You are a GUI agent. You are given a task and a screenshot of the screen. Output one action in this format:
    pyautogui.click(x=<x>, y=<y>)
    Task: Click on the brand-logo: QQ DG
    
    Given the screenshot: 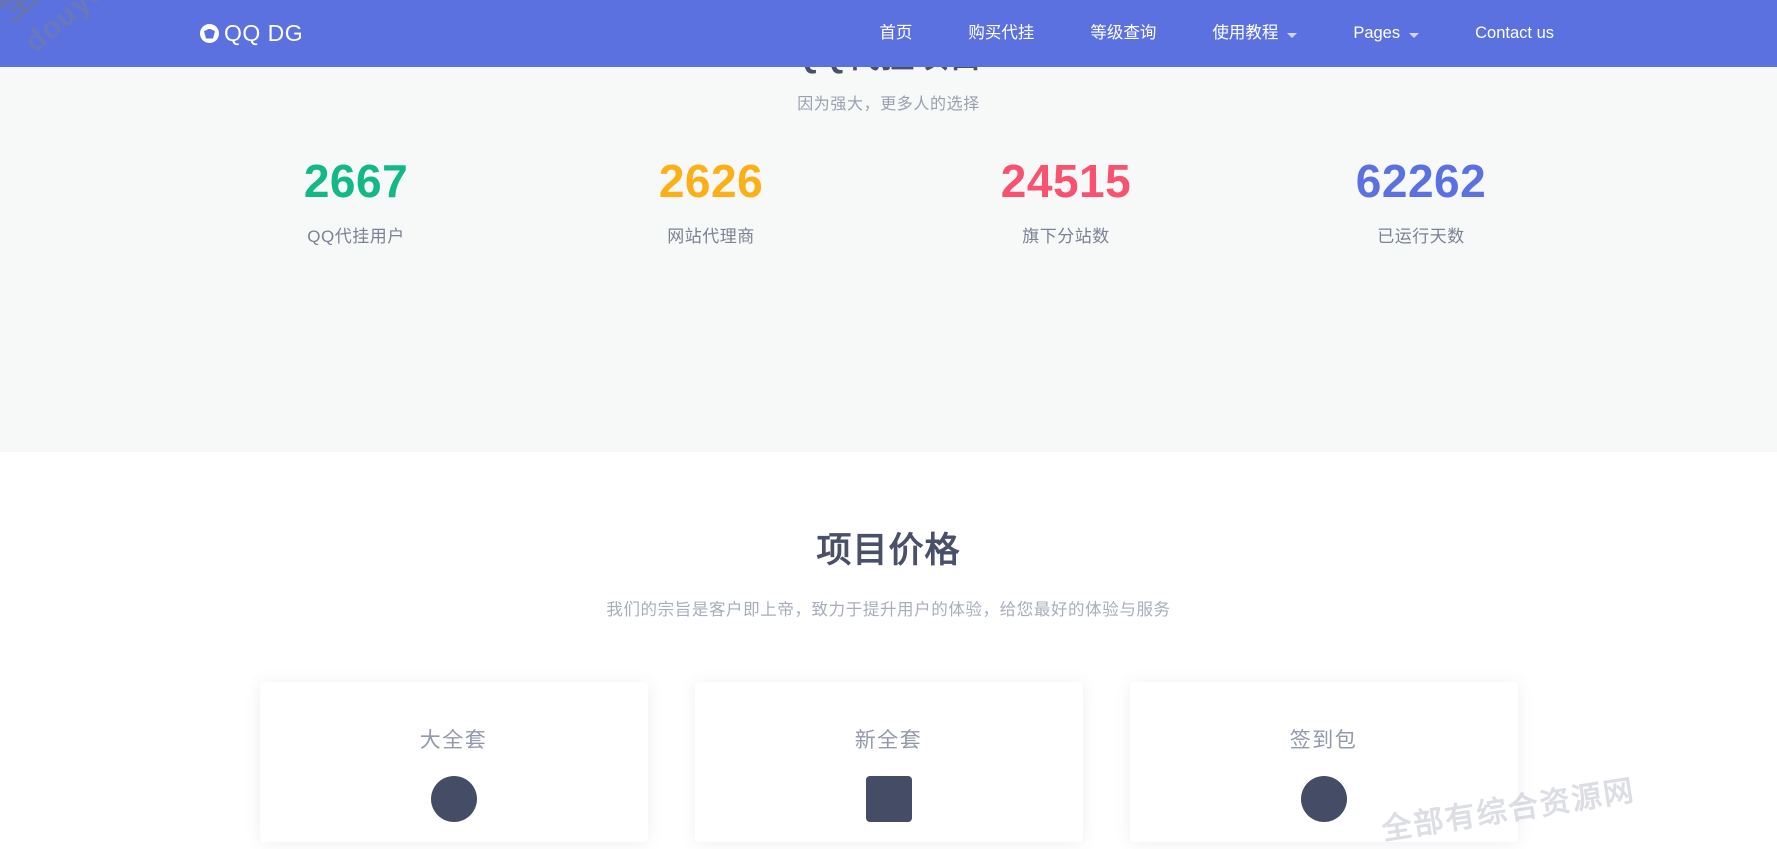 What is the action you would take?
    pyautogui.click(x=251, y=33)
    